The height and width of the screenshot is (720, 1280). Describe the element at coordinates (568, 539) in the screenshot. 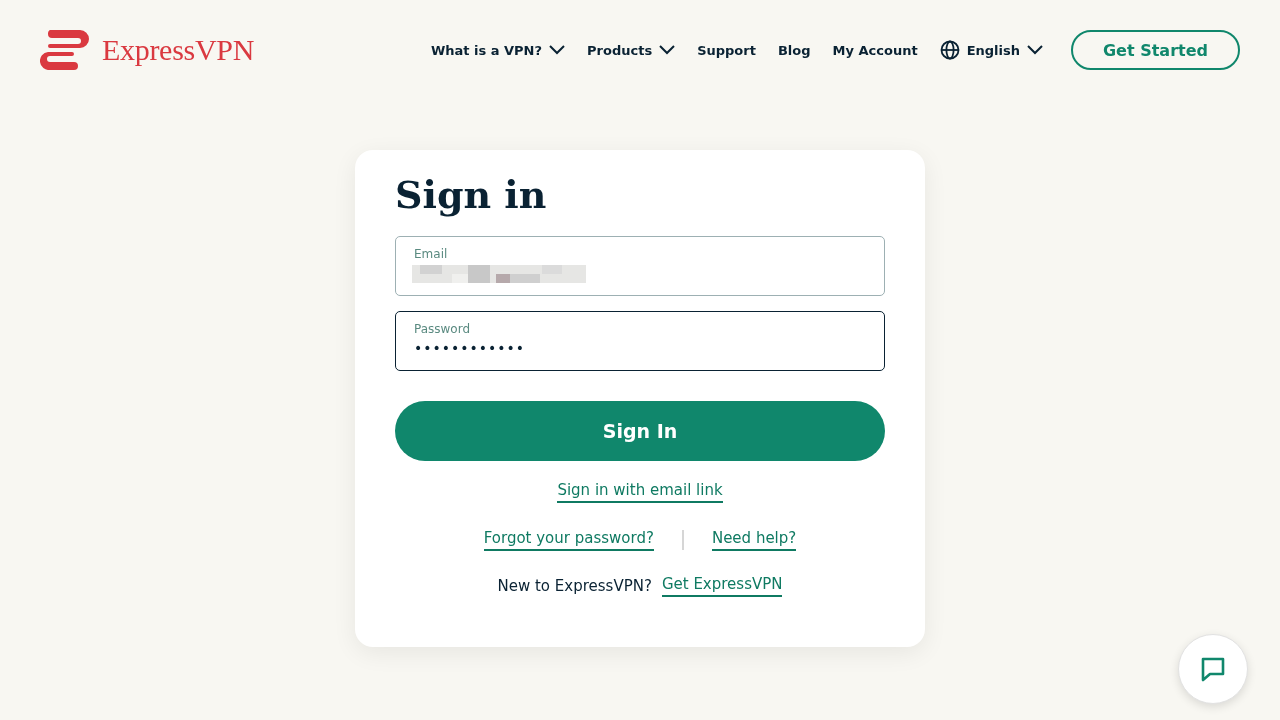

I see `help-link: Forgot your password?` at that location.